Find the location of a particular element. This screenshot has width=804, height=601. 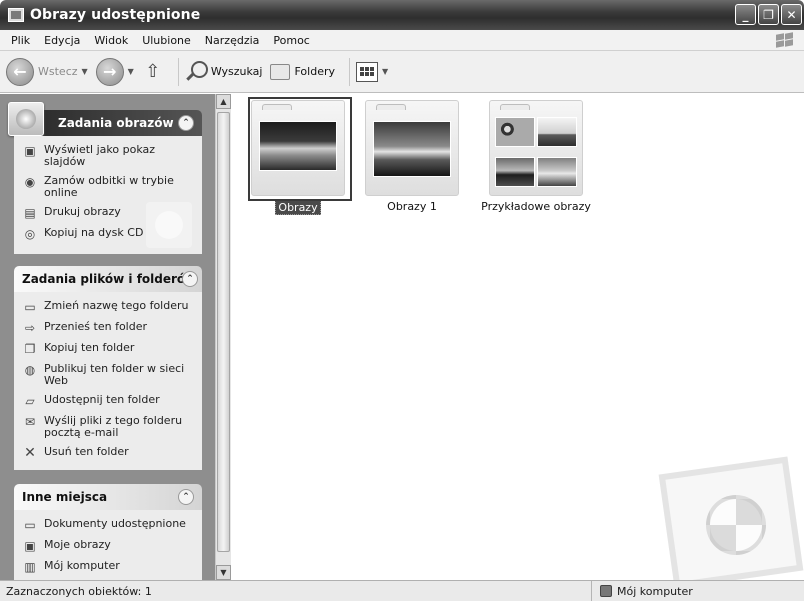

close-button: ✕ is located at coordinates (791, 14).